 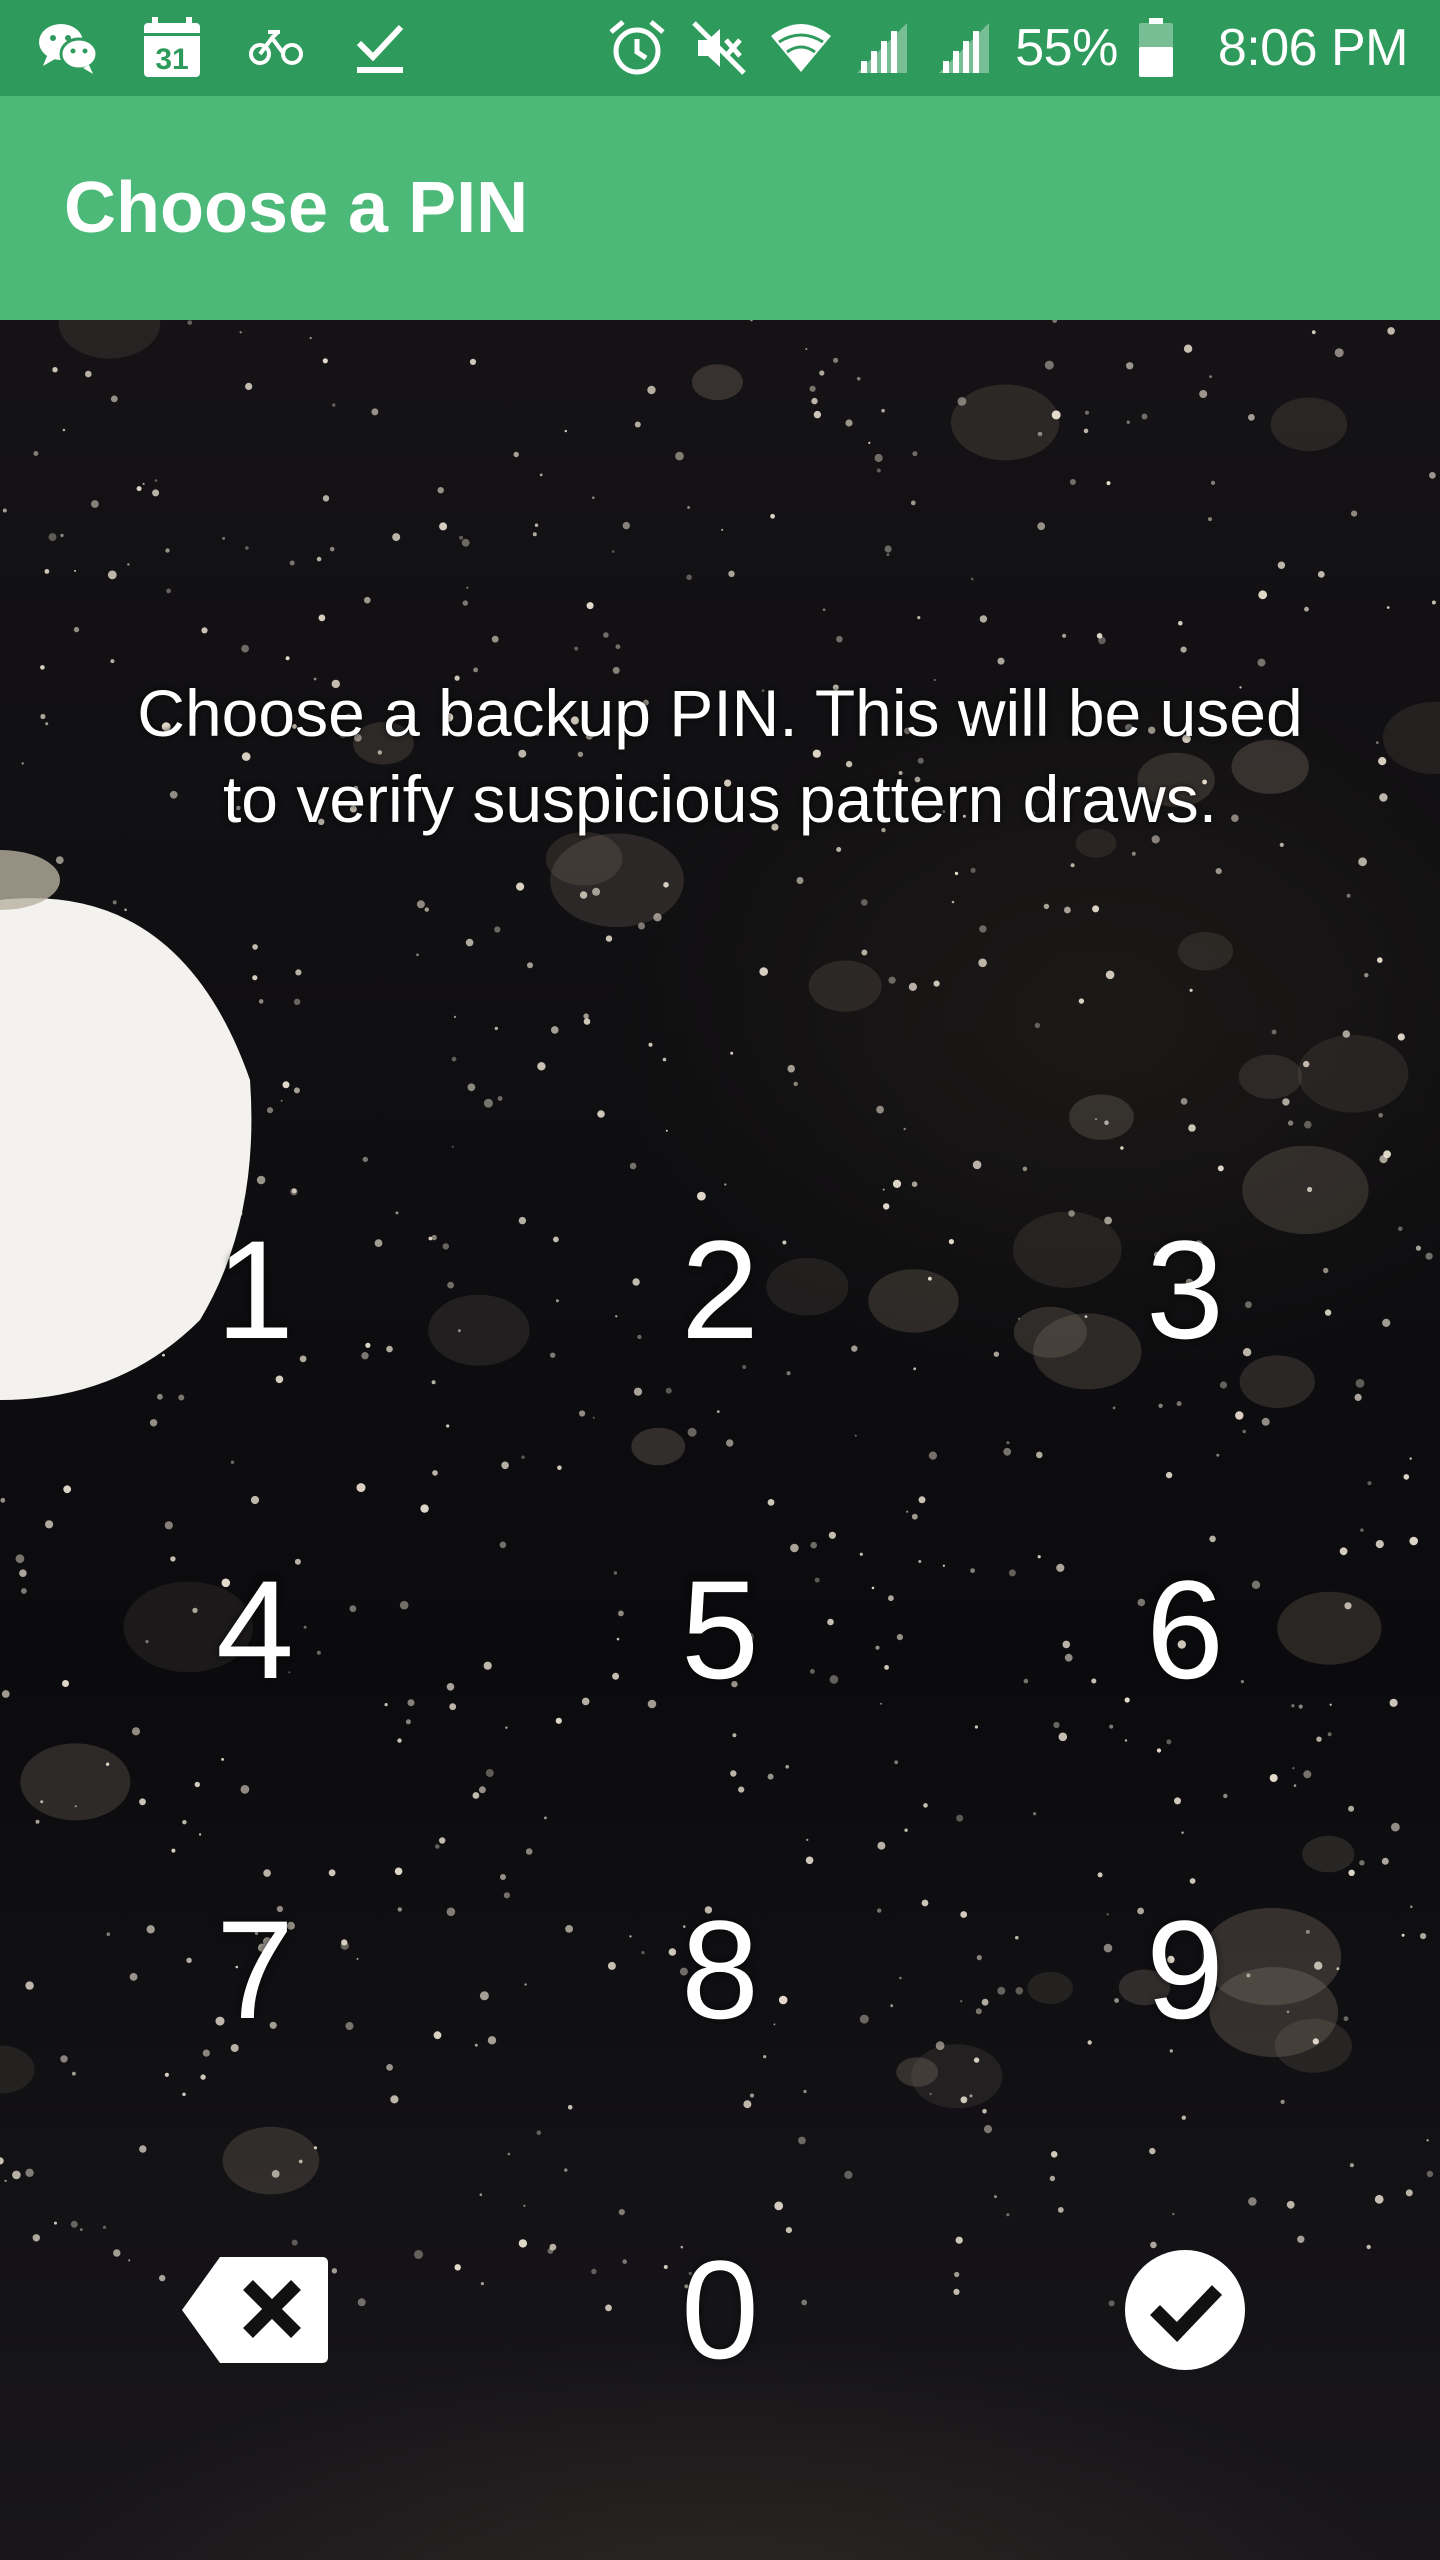 I want to click on backspace-button, so click(x=255, y=2310).